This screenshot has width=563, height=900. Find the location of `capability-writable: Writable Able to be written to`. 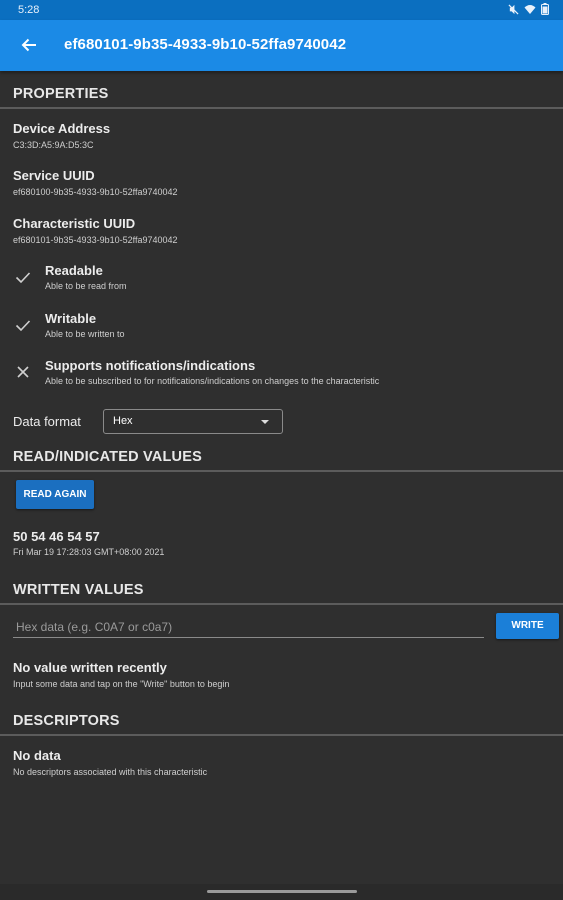

capability-writable: Writable Able to be written to is located at coordinates (85, 325).